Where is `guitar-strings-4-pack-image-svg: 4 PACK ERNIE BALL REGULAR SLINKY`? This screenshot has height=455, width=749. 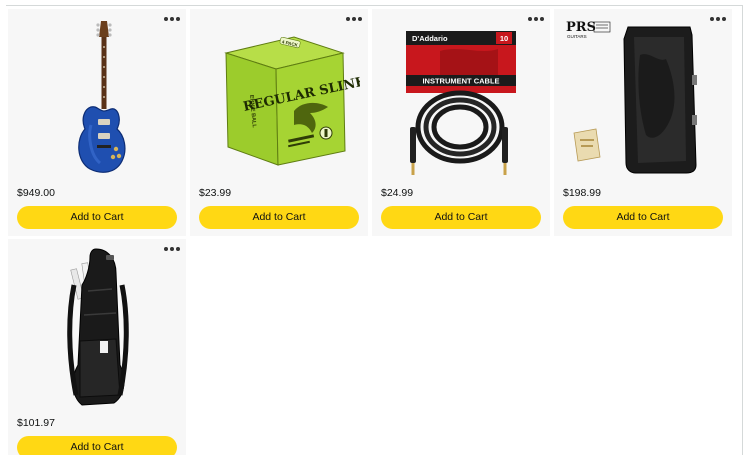
guitar-strings-4-pack-image-svg: 4 PACK ERNIE BALL REGULAR SLINKY is located at coordinates (292, 101).